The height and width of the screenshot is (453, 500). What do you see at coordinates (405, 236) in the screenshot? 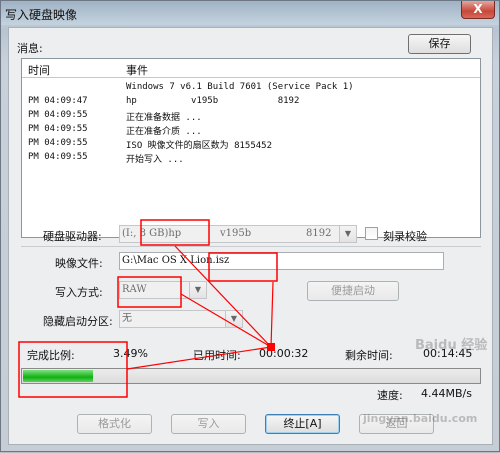
I see `verify-label: 刻录校验` at bounding box center [405, 236].